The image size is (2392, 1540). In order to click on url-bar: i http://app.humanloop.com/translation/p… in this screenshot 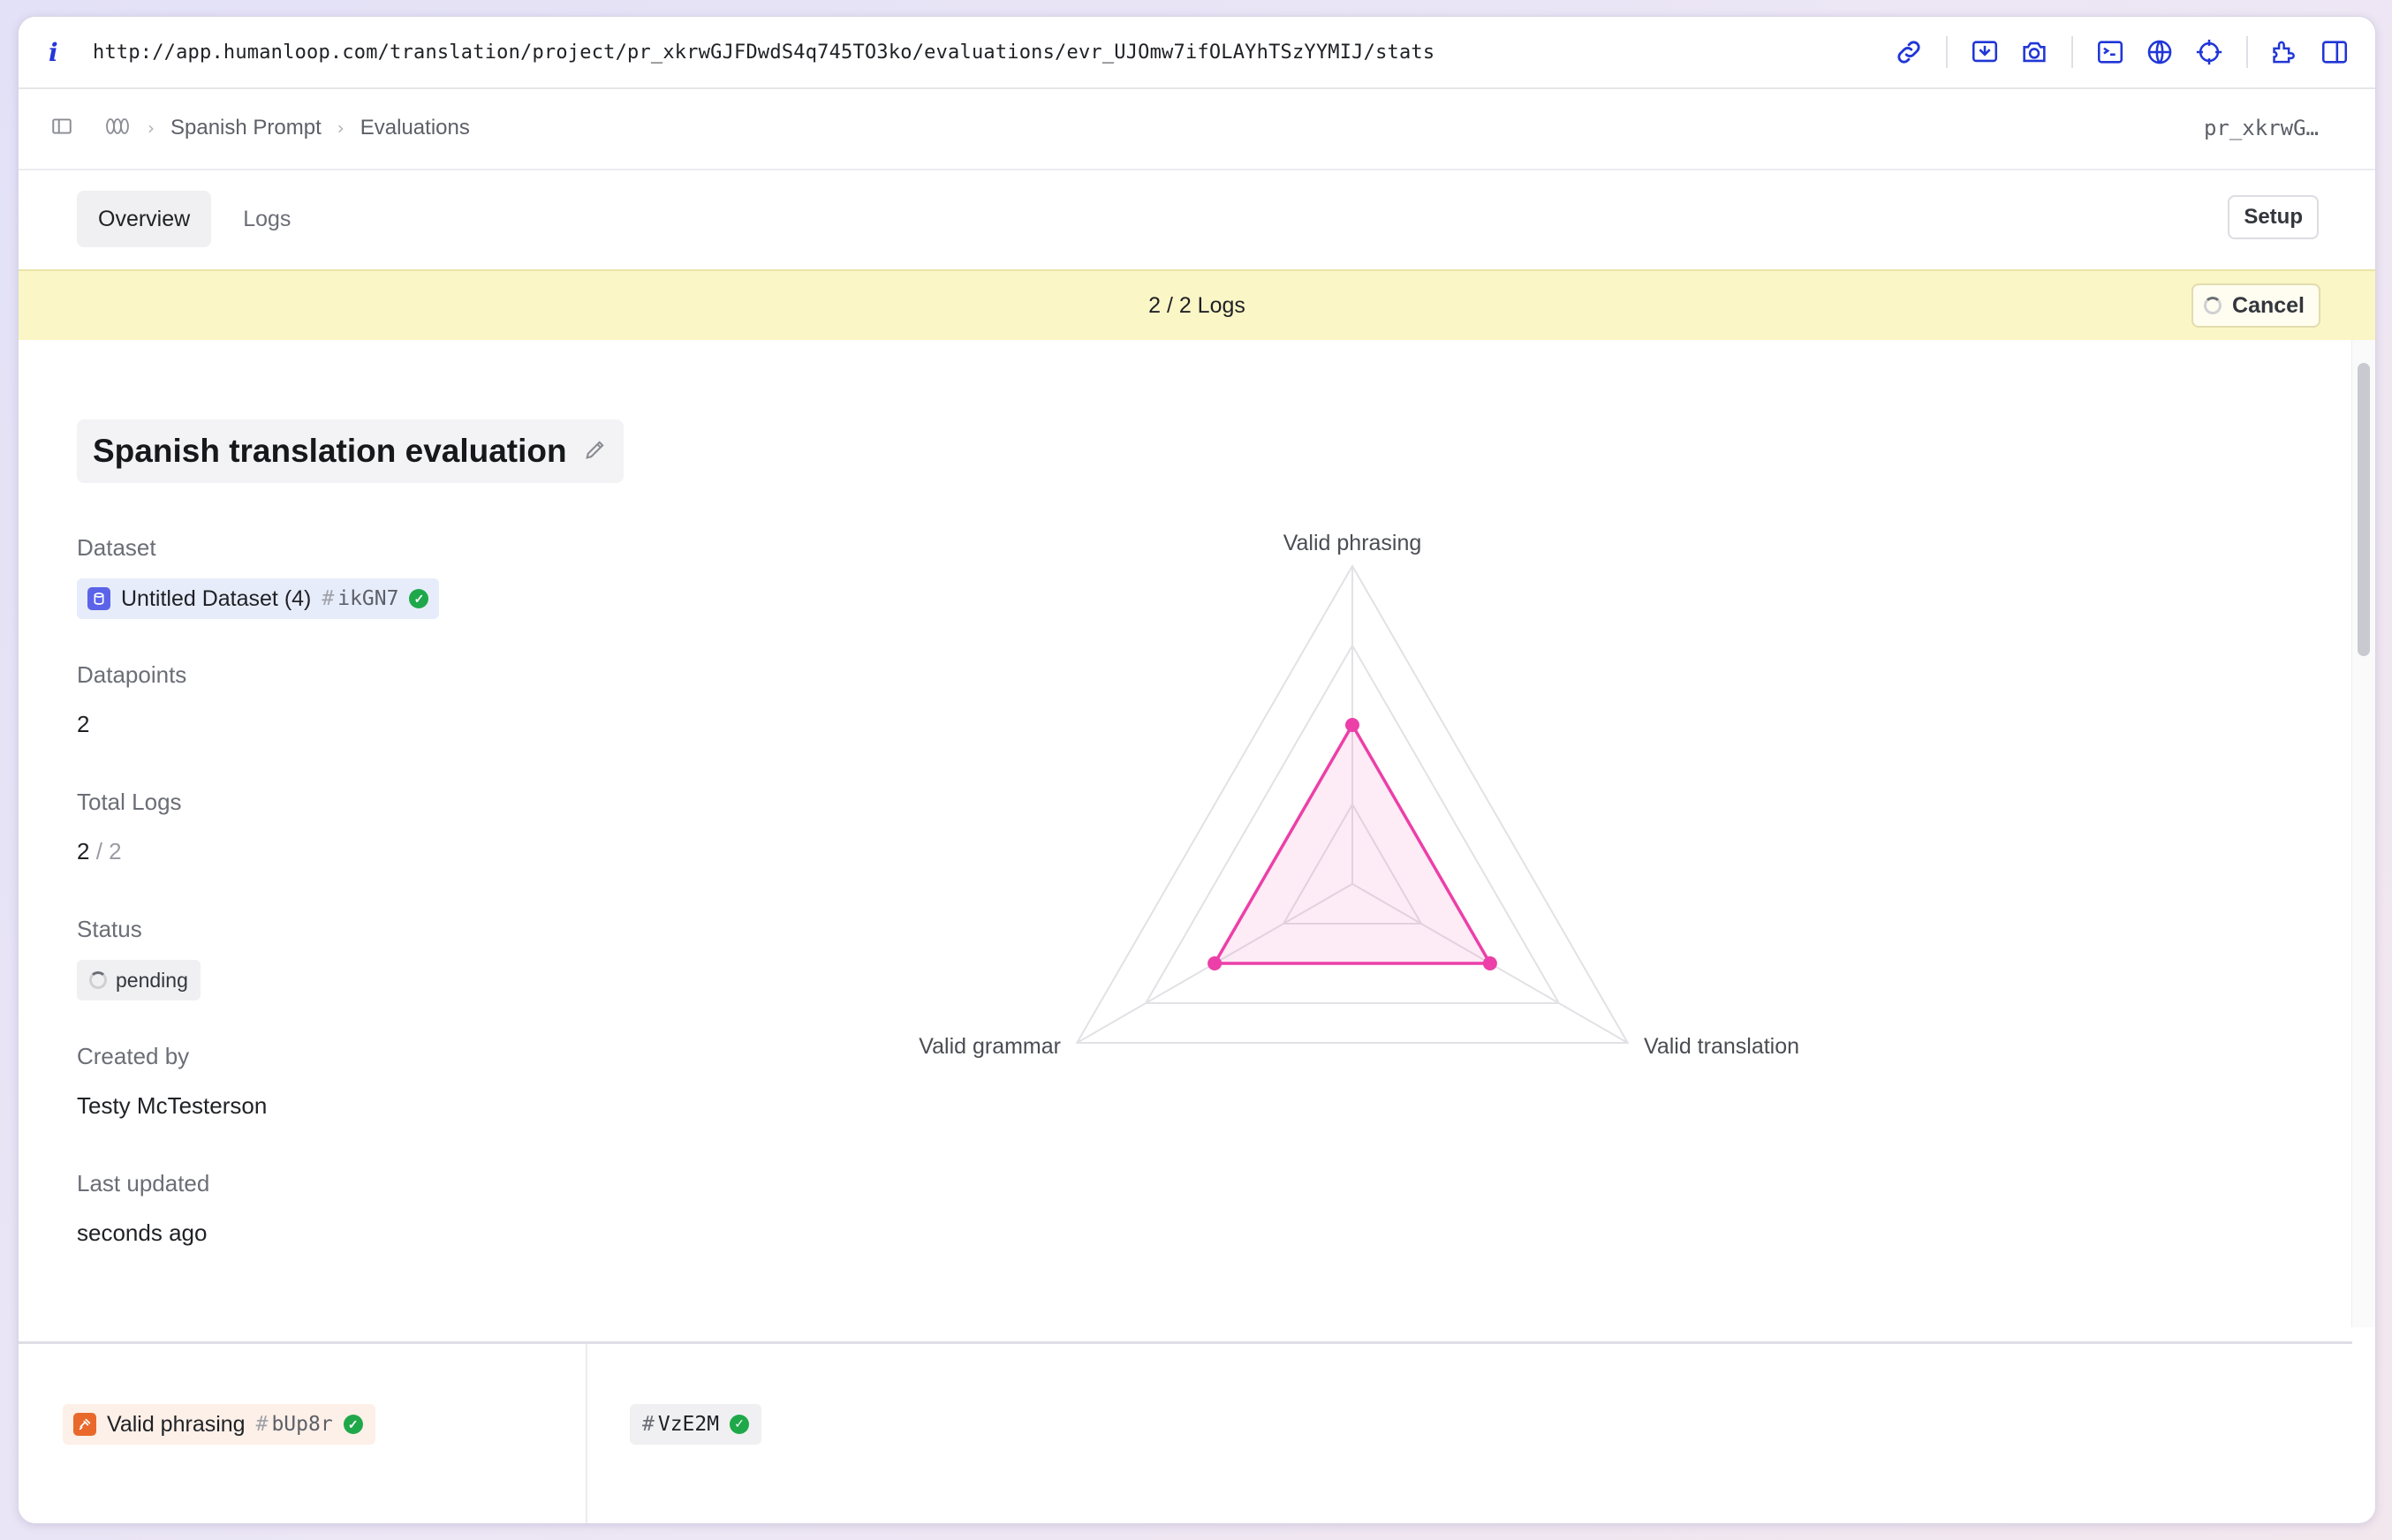, I will do `click(1197, 53)`.